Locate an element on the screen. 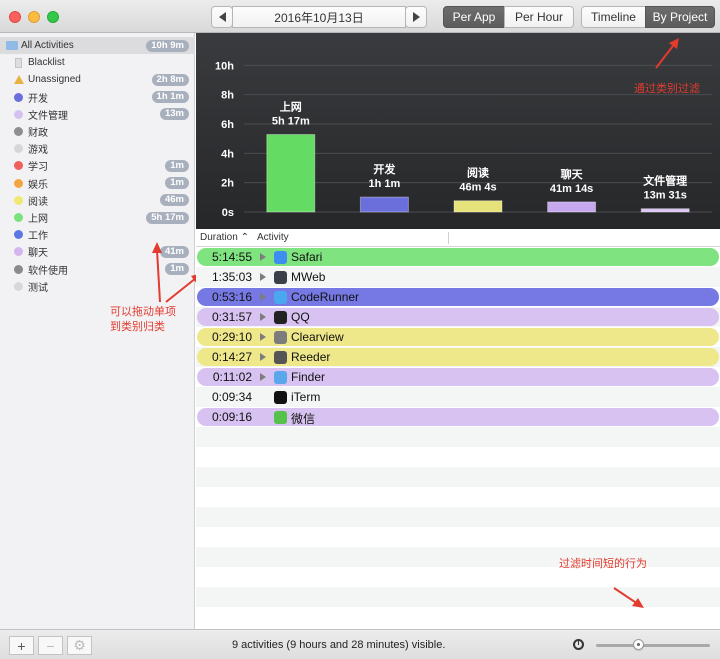 The height and width of the screenshot is (659, 720). zoom-window-button is located at coordinates (53, 17).